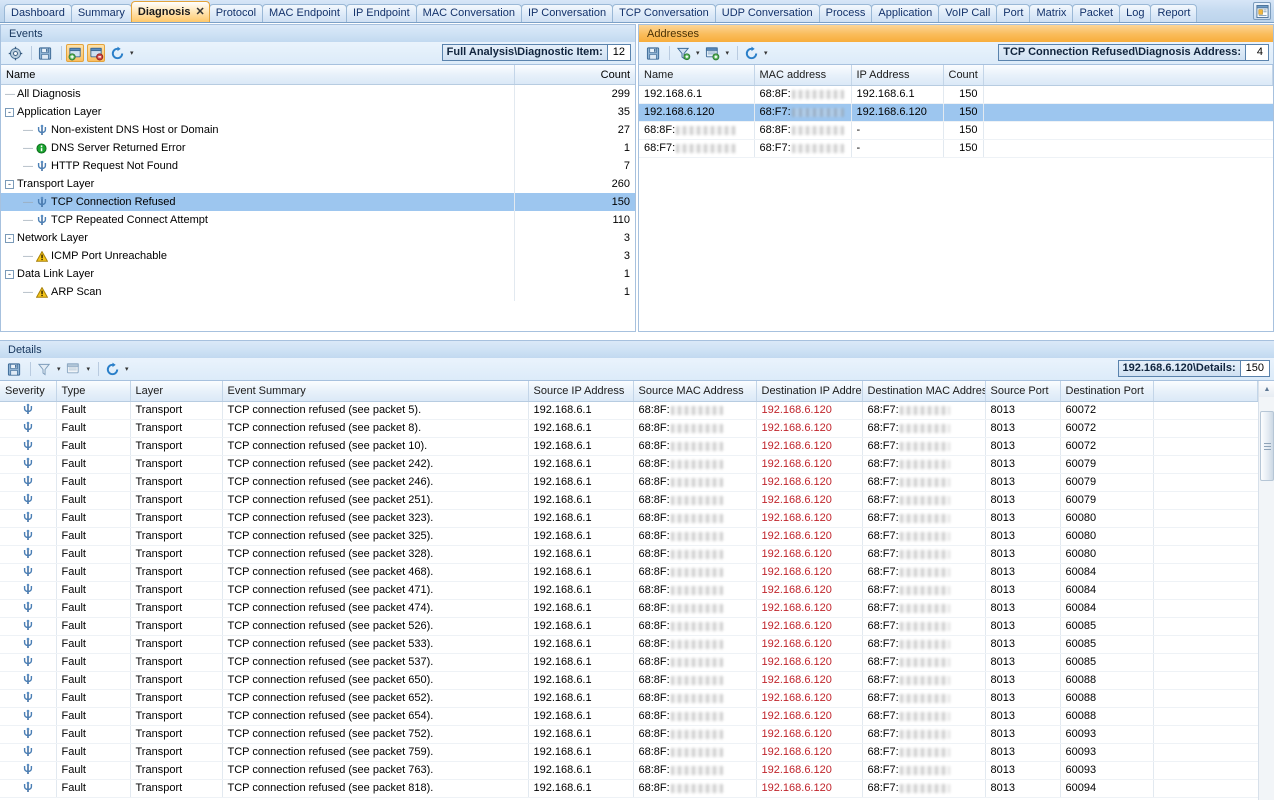  I want to click on details-col-severity: Severity, so click(28, 391).